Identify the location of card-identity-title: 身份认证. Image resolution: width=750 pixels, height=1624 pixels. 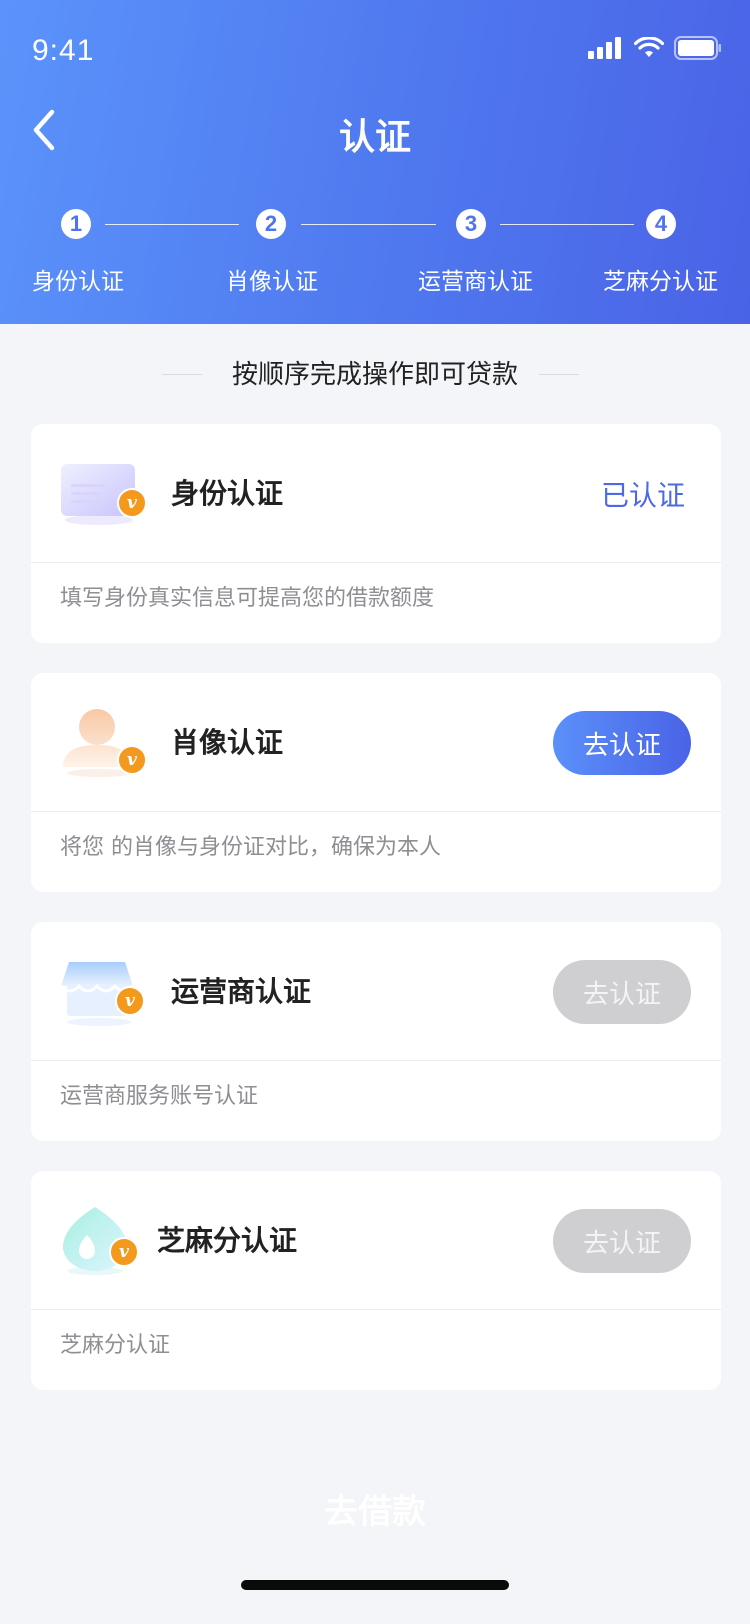
(227, 493).